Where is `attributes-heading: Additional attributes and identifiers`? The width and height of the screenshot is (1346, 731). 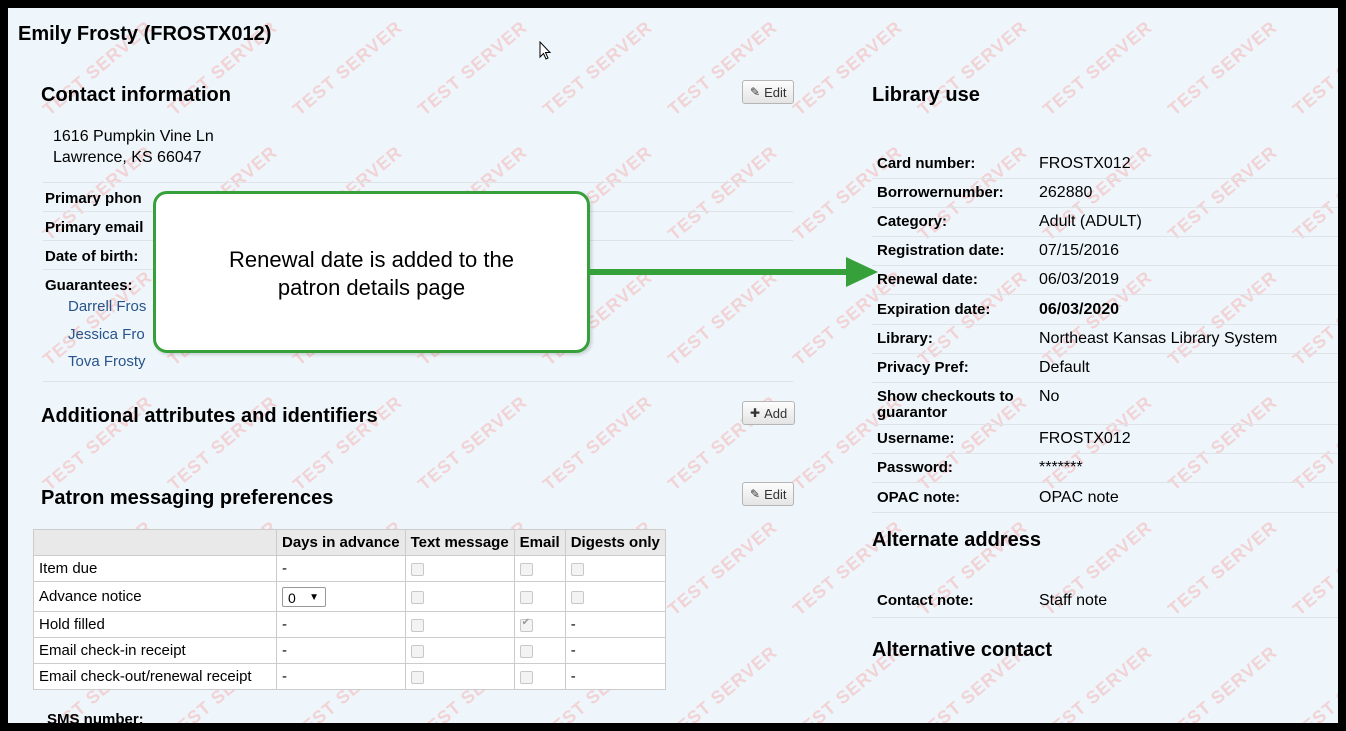
attributes-heading: Additional attributes and identifiers is located at coordinates (209, 416).